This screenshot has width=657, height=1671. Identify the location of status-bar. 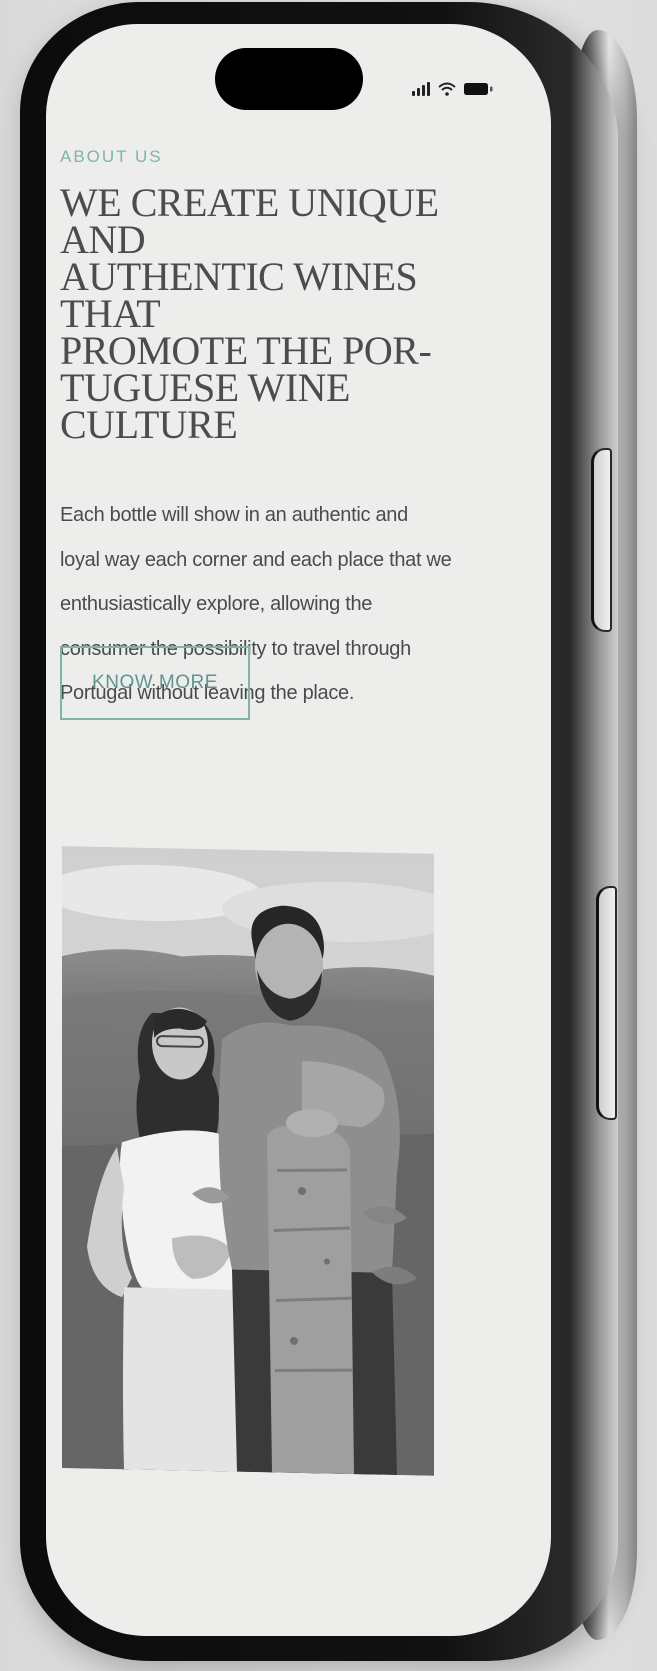
(453, 85).